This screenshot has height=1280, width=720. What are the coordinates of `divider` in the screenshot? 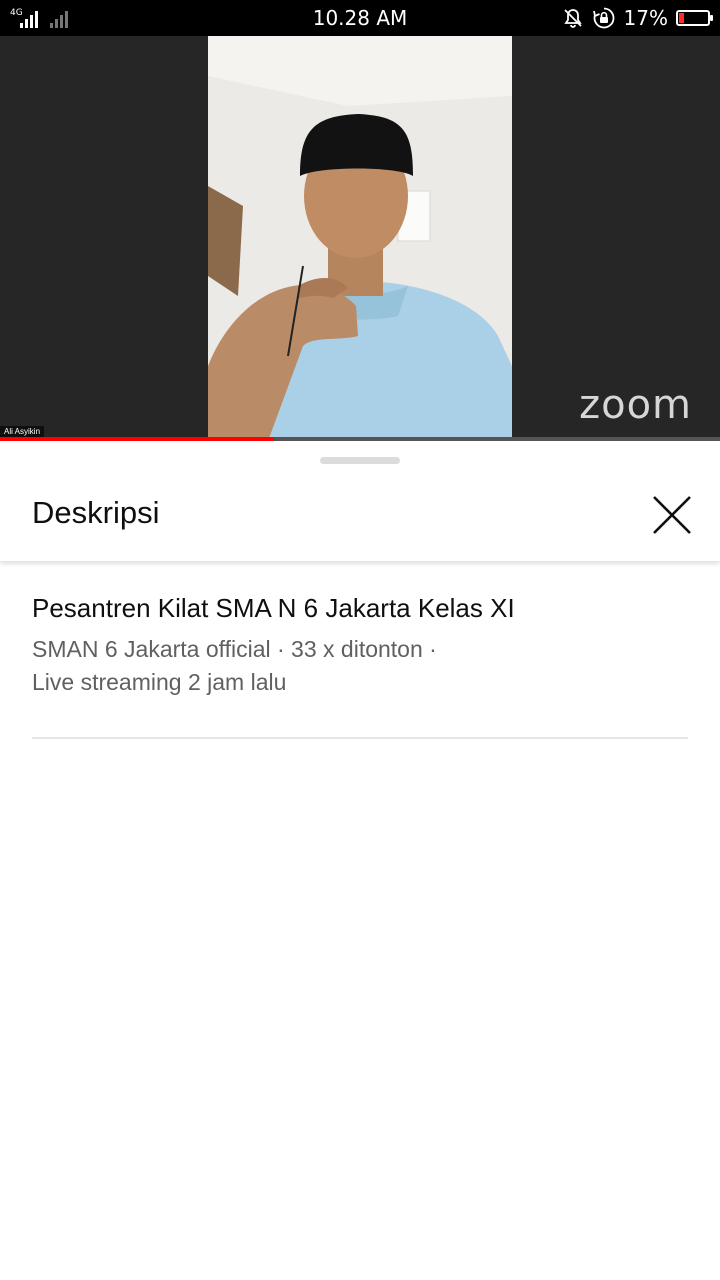 It's located at (360, 738).